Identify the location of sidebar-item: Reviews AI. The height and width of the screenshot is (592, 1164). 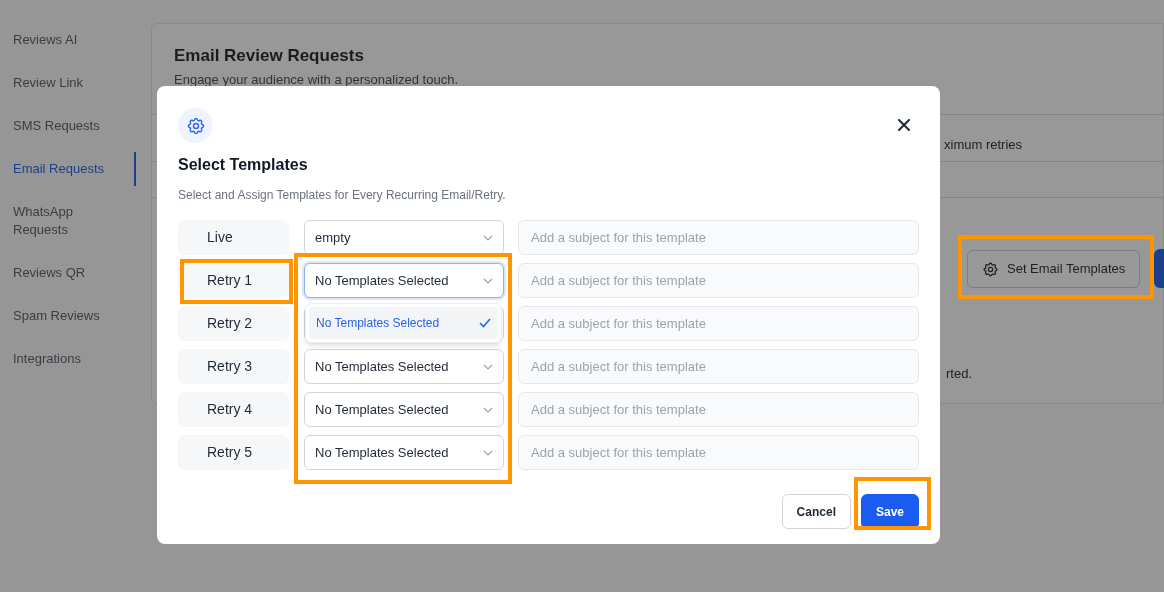
(68, 40).